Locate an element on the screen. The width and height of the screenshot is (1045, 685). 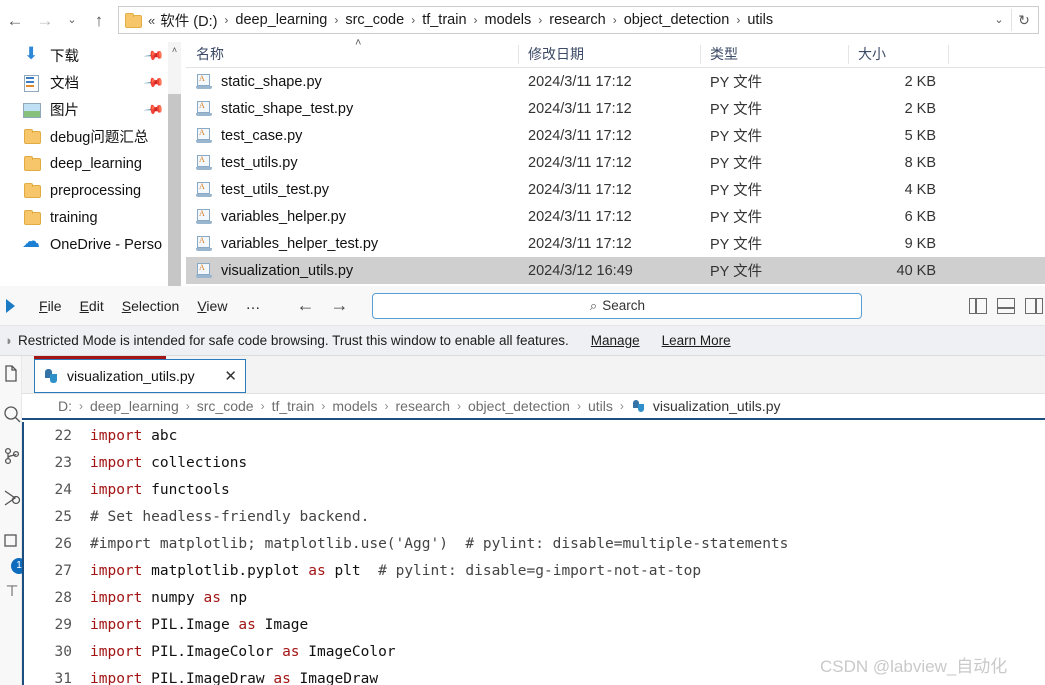
column-header-date: 修改日期 is located at coordinates (609, 54).